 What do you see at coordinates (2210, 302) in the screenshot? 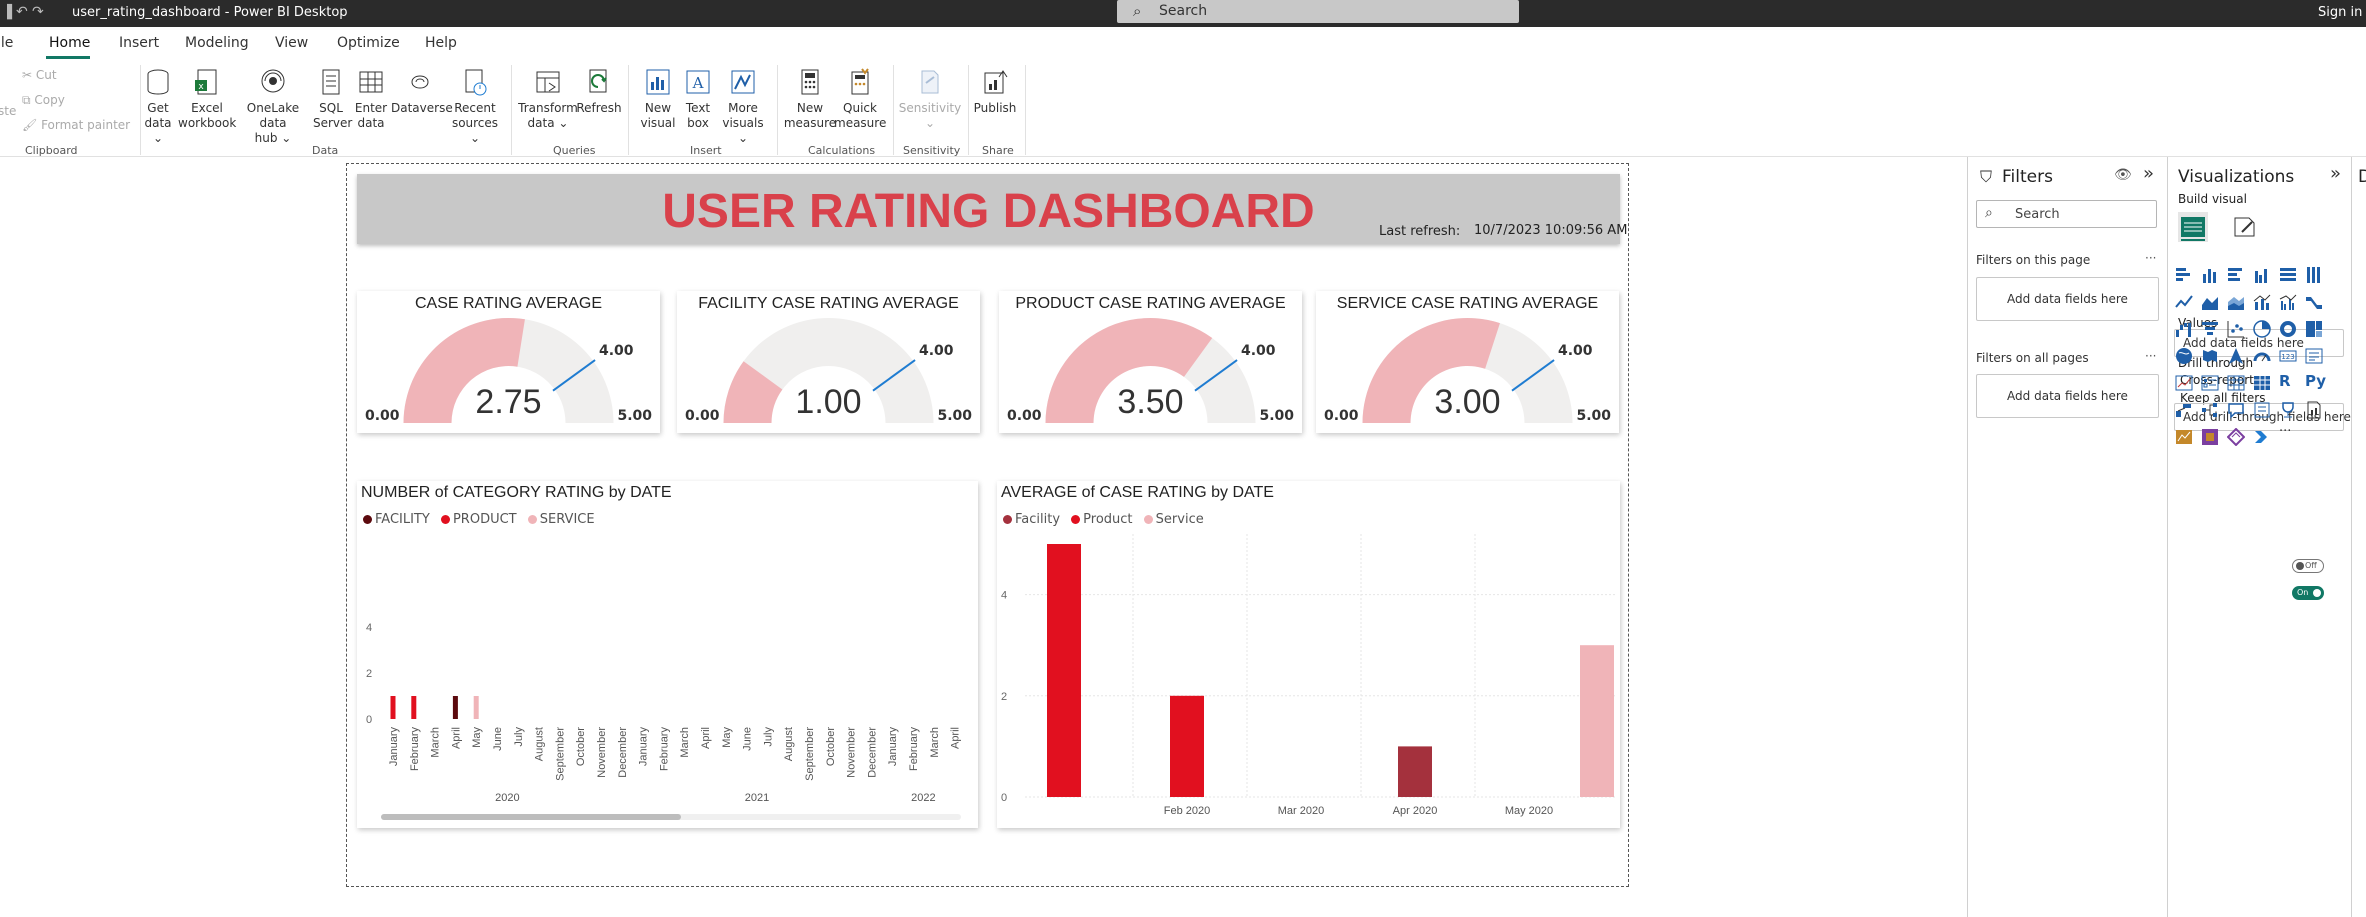
I see `area-chart-icon` at bounding box center [2210, 302].